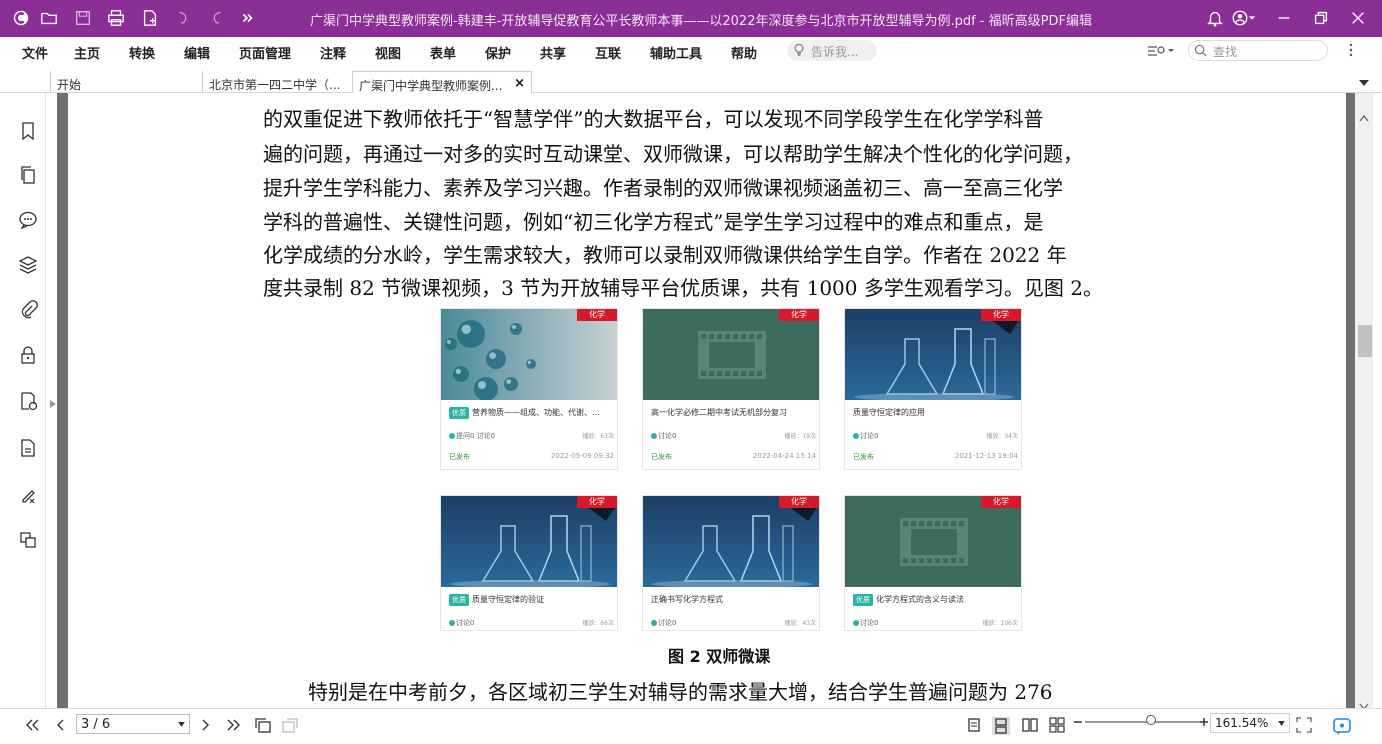 This screenshot has height=744, width=1382. Describe the element at coordinates (1321, 18) in the screenshot. I see `restore-icon` at that location.